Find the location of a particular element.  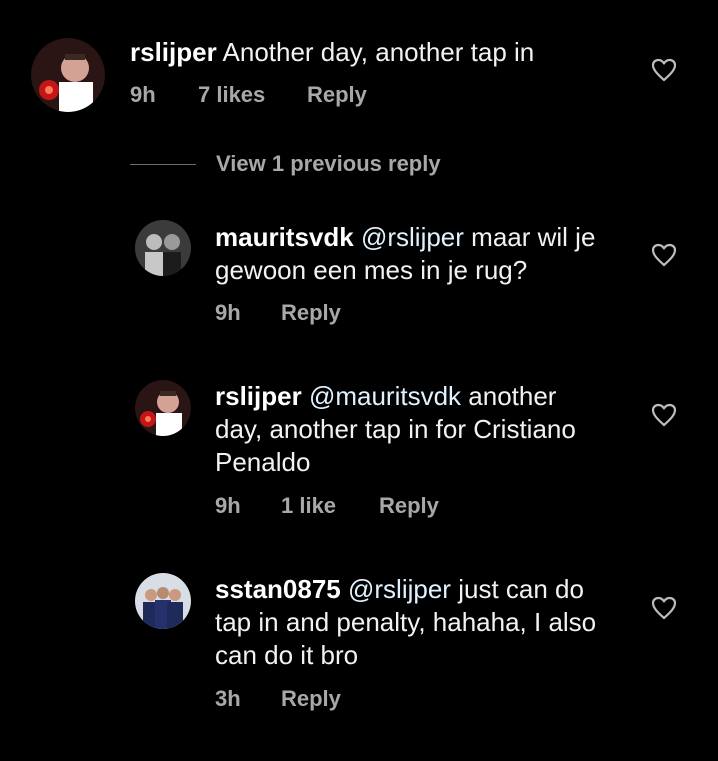

comment-text: rslijper Another day, another tap in is located at coordinates (332, 52).